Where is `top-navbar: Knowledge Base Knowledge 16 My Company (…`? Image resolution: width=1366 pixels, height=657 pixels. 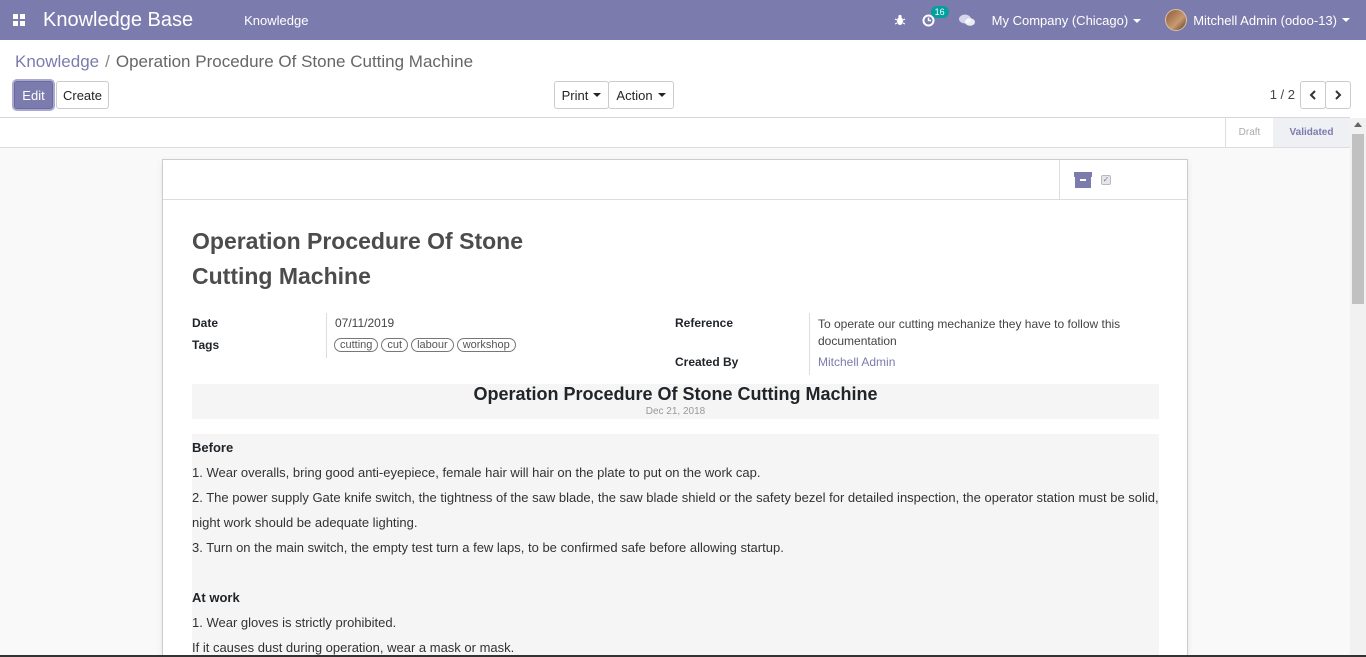
top-navbar: Knowledge Base Knowledge 16 My Company (… is located at coordinates (683, 20).